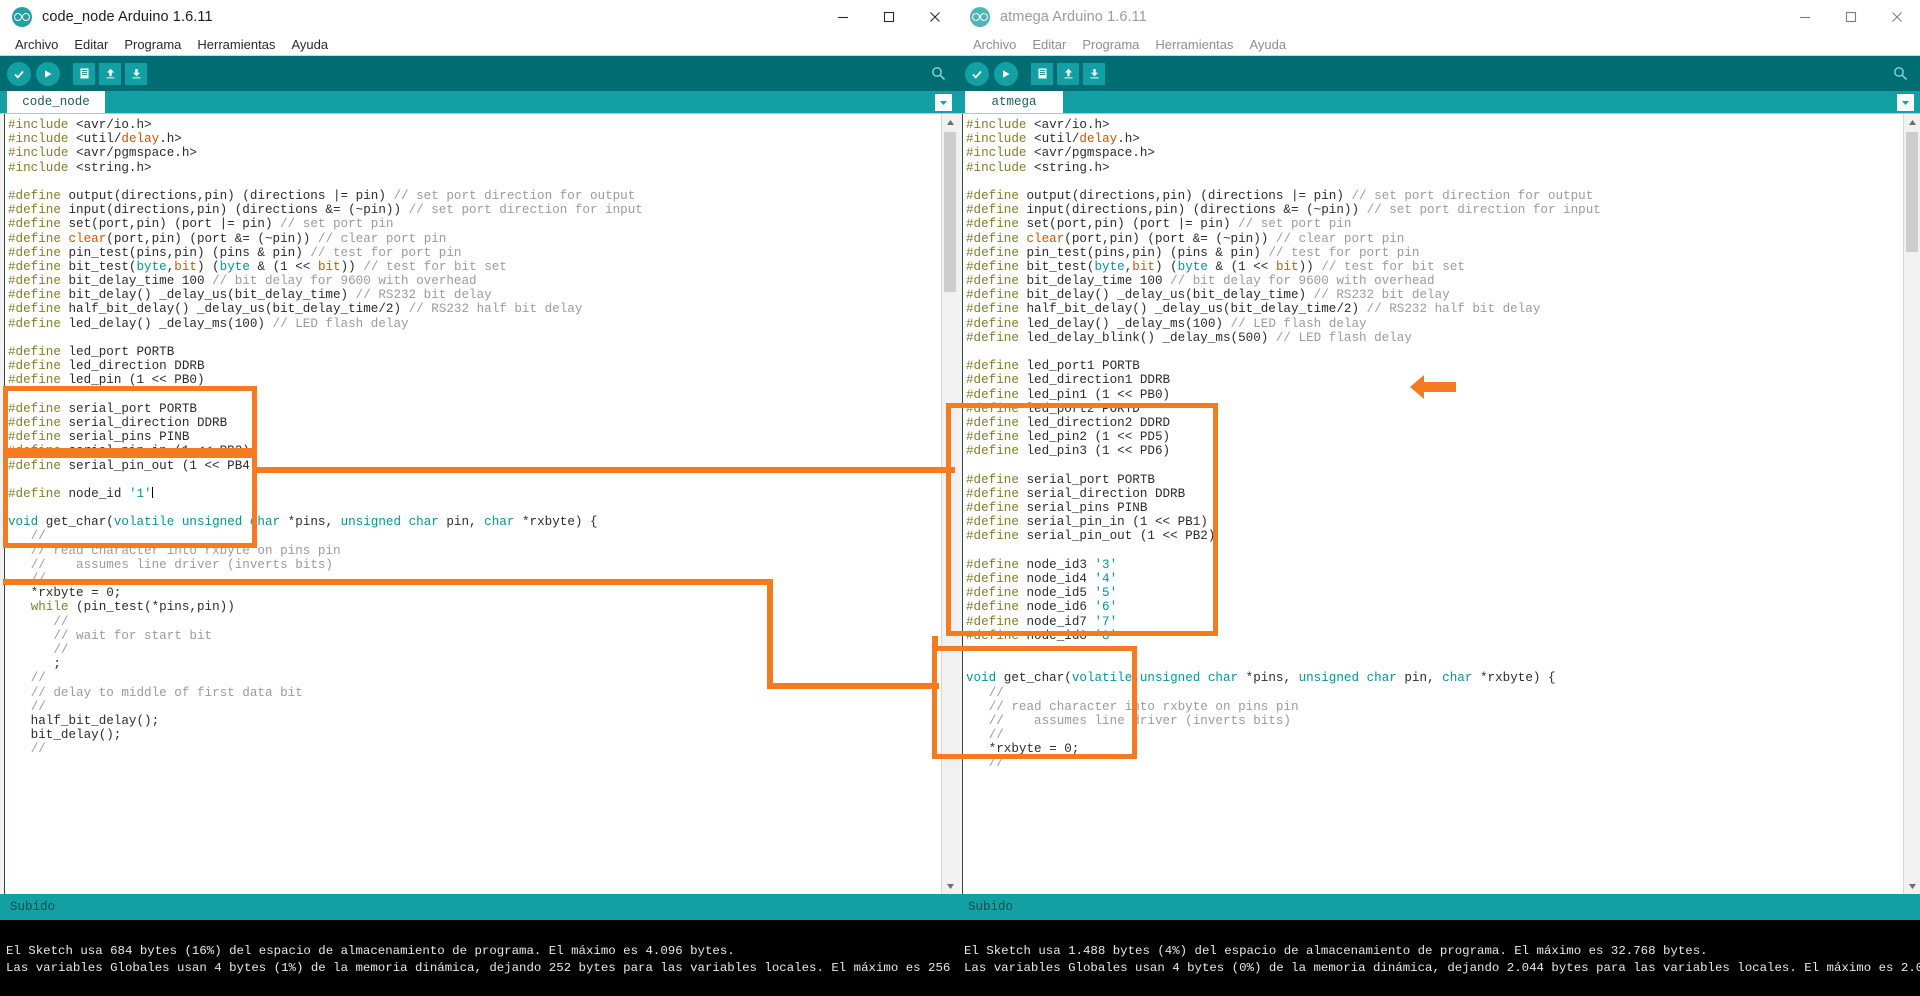 Image resolution: width=1920 pixels, height=996 pixels. Describe the element at coordinates (127, 17) in the screenshot. I see `window-title-left: code_node Arduino 1.6.11` at that location.